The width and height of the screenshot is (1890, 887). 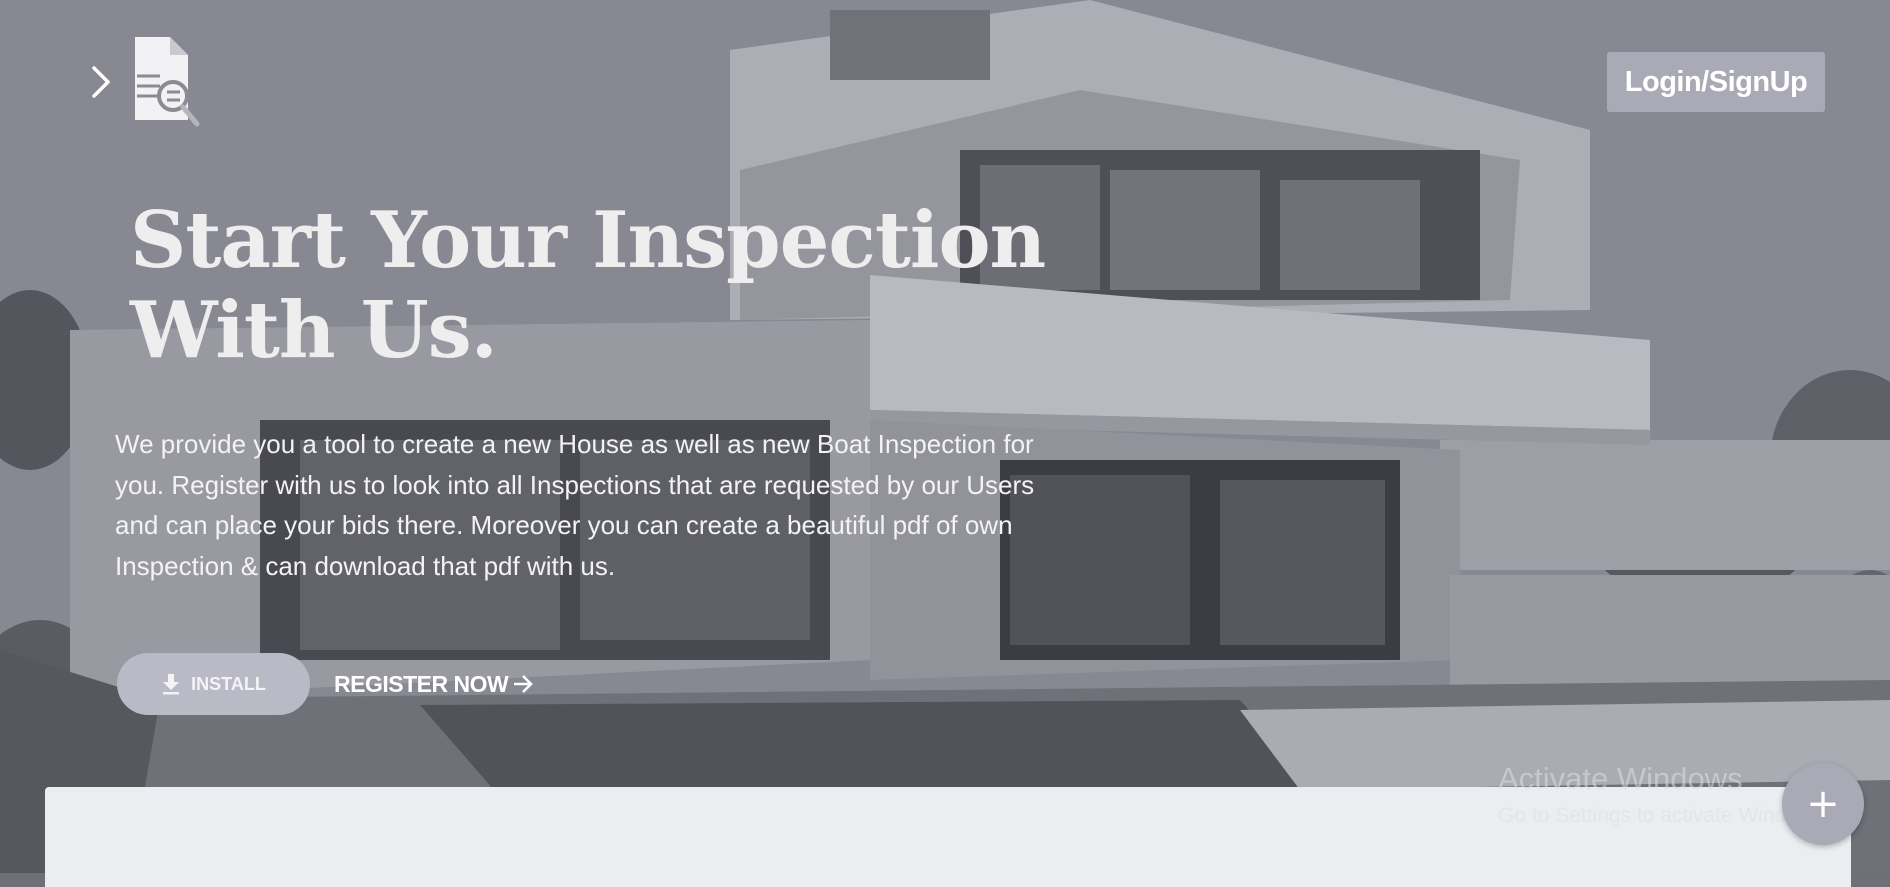 I want to click on plus-icon: +, so click(x=1823, y=804).